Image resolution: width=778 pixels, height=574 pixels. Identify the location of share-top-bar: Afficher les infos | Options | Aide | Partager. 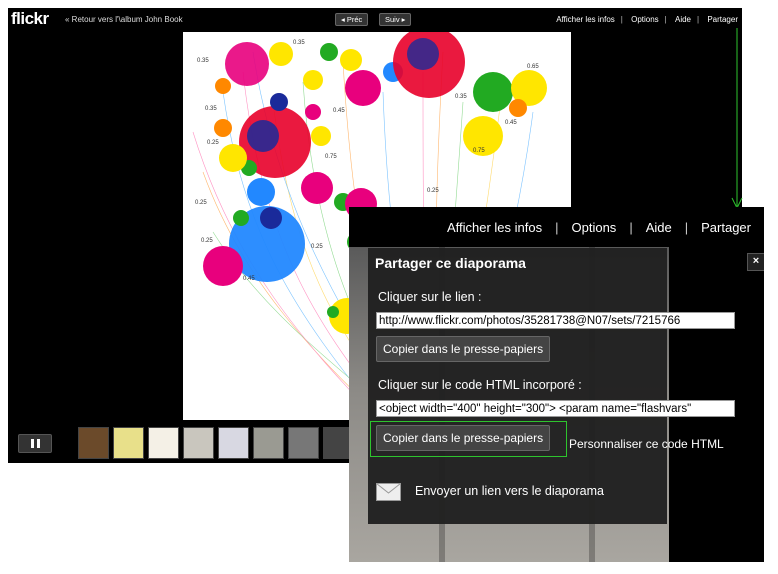
(556, 227).